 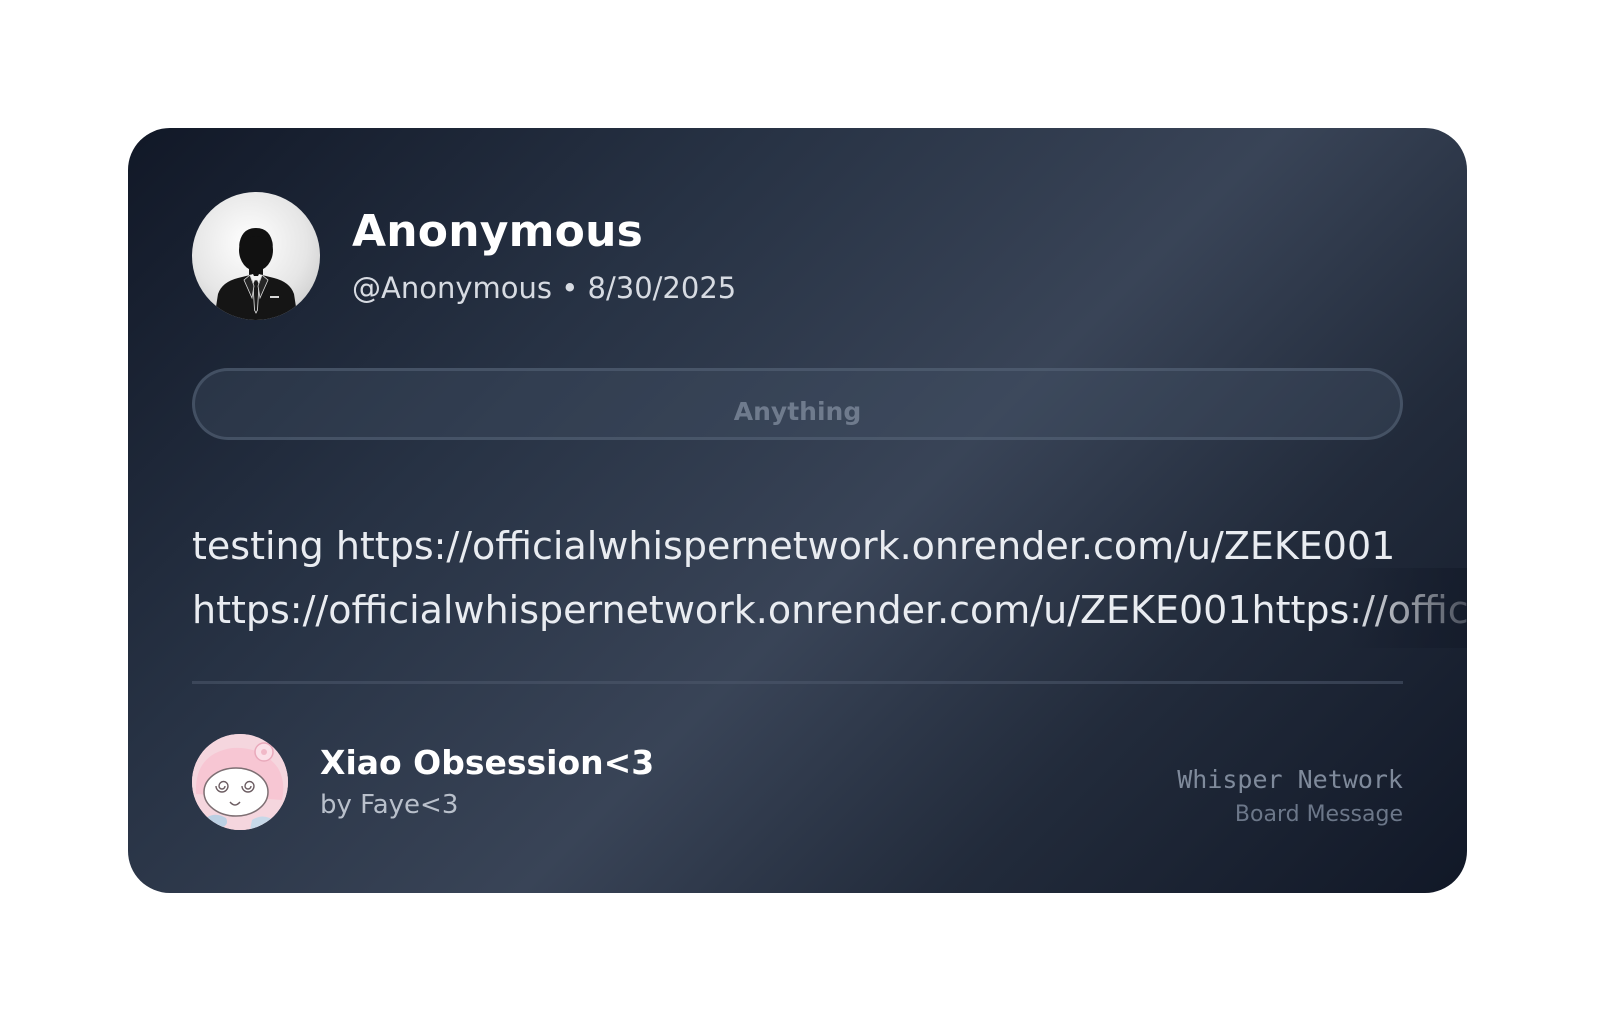 I want to click on board-text: Xiao Obsession<3 by Faye<3, so click(x=487, y=782).